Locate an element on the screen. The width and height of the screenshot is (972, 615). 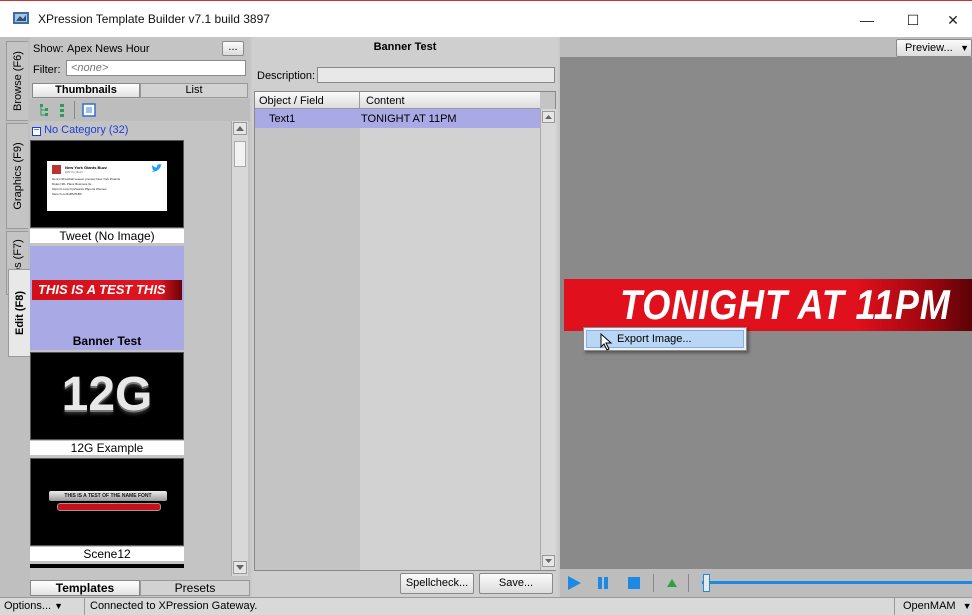
tab-edit: Edit (F8) is located at coordinates (19, 313).